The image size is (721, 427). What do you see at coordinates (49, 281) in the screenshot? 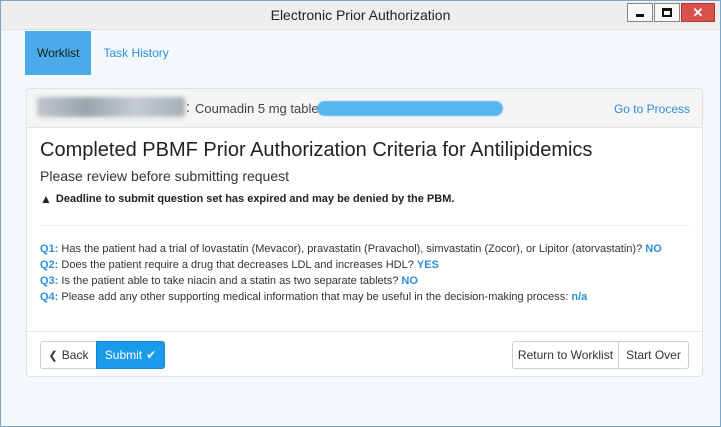
I see `question-number: Q3:` at bounding box center [49, 281].